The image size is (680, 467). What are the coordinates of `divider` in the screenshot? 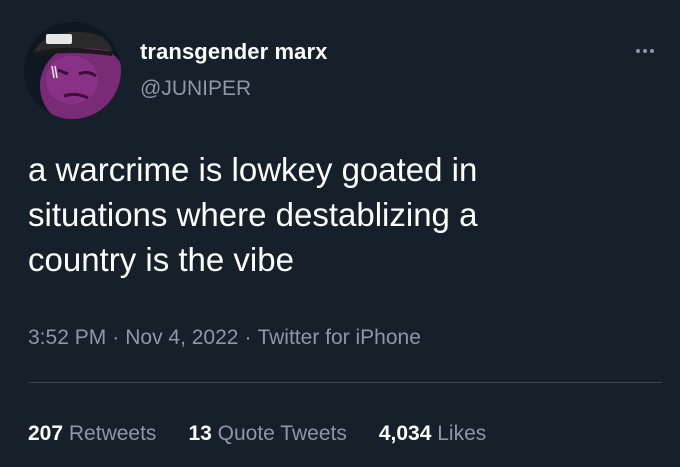 It's located at (345, 382).